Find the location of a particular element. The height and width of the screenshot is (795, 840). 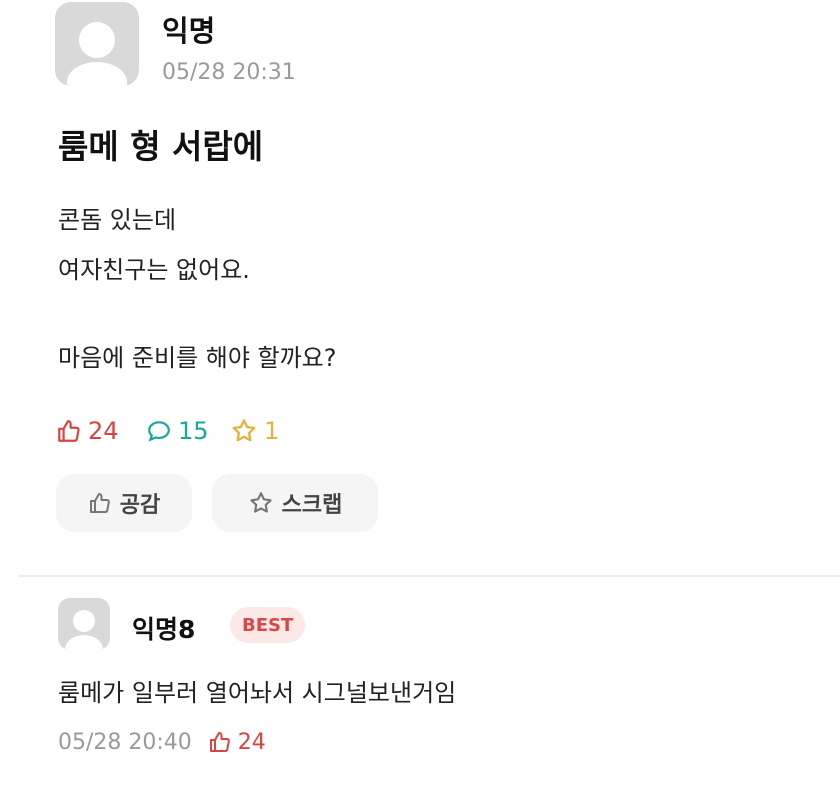

comment-meta: 05/28 20:40 24 is located at coordinates (162, 742).